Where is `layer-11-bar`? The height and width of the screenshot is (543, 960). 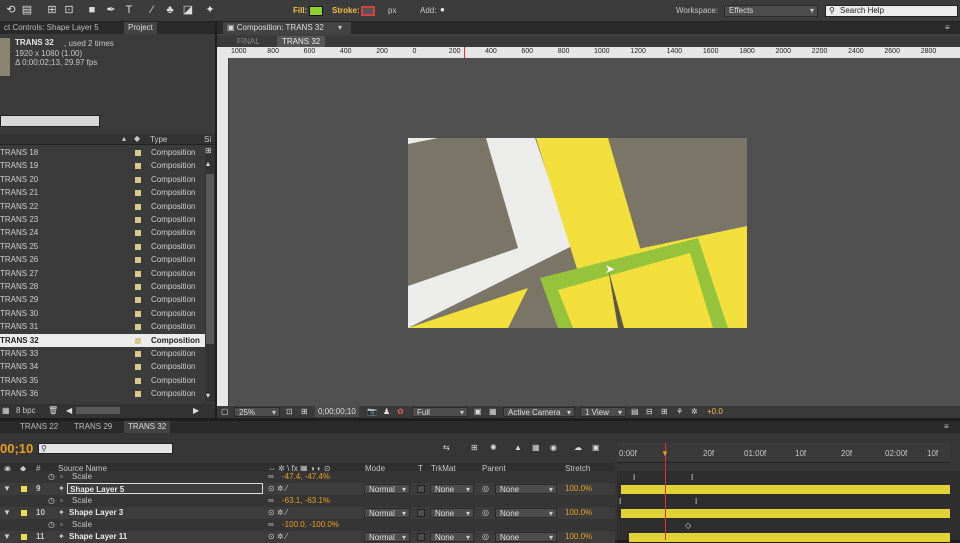
layer-11-bar is located at coordinates (789, 537).